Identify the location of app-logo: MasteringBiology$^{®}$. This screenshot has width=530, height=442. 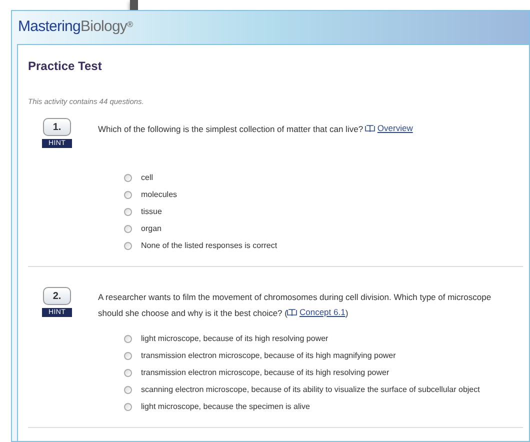
(75, 27).